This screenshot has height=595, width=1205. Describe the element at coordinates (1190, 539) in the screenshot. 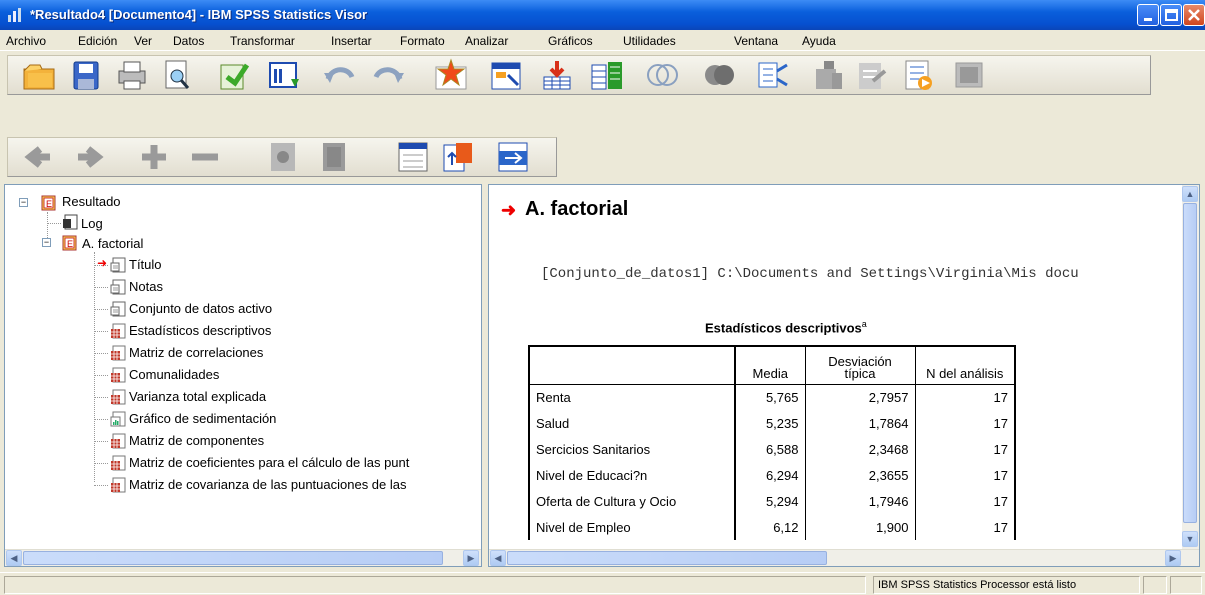

I see `scroll-down-icon: ▼` at that location.